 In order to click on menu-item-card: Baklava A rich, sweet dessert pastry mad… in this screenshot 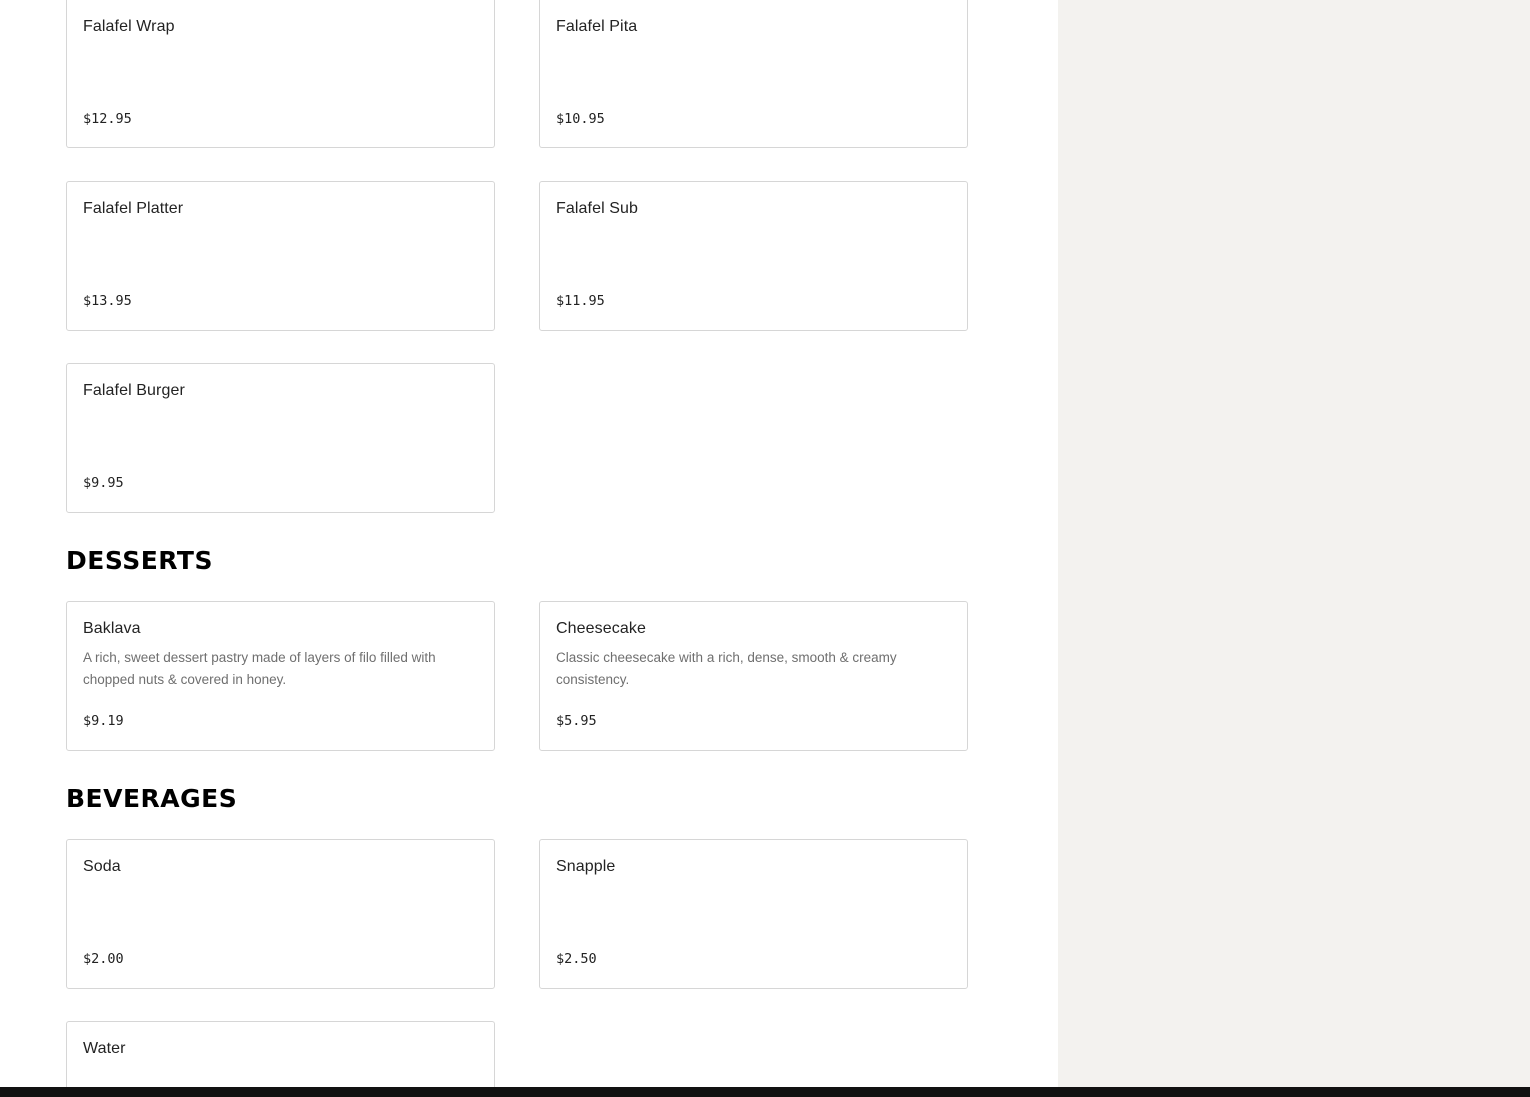, I will do `click(280, 676)`.